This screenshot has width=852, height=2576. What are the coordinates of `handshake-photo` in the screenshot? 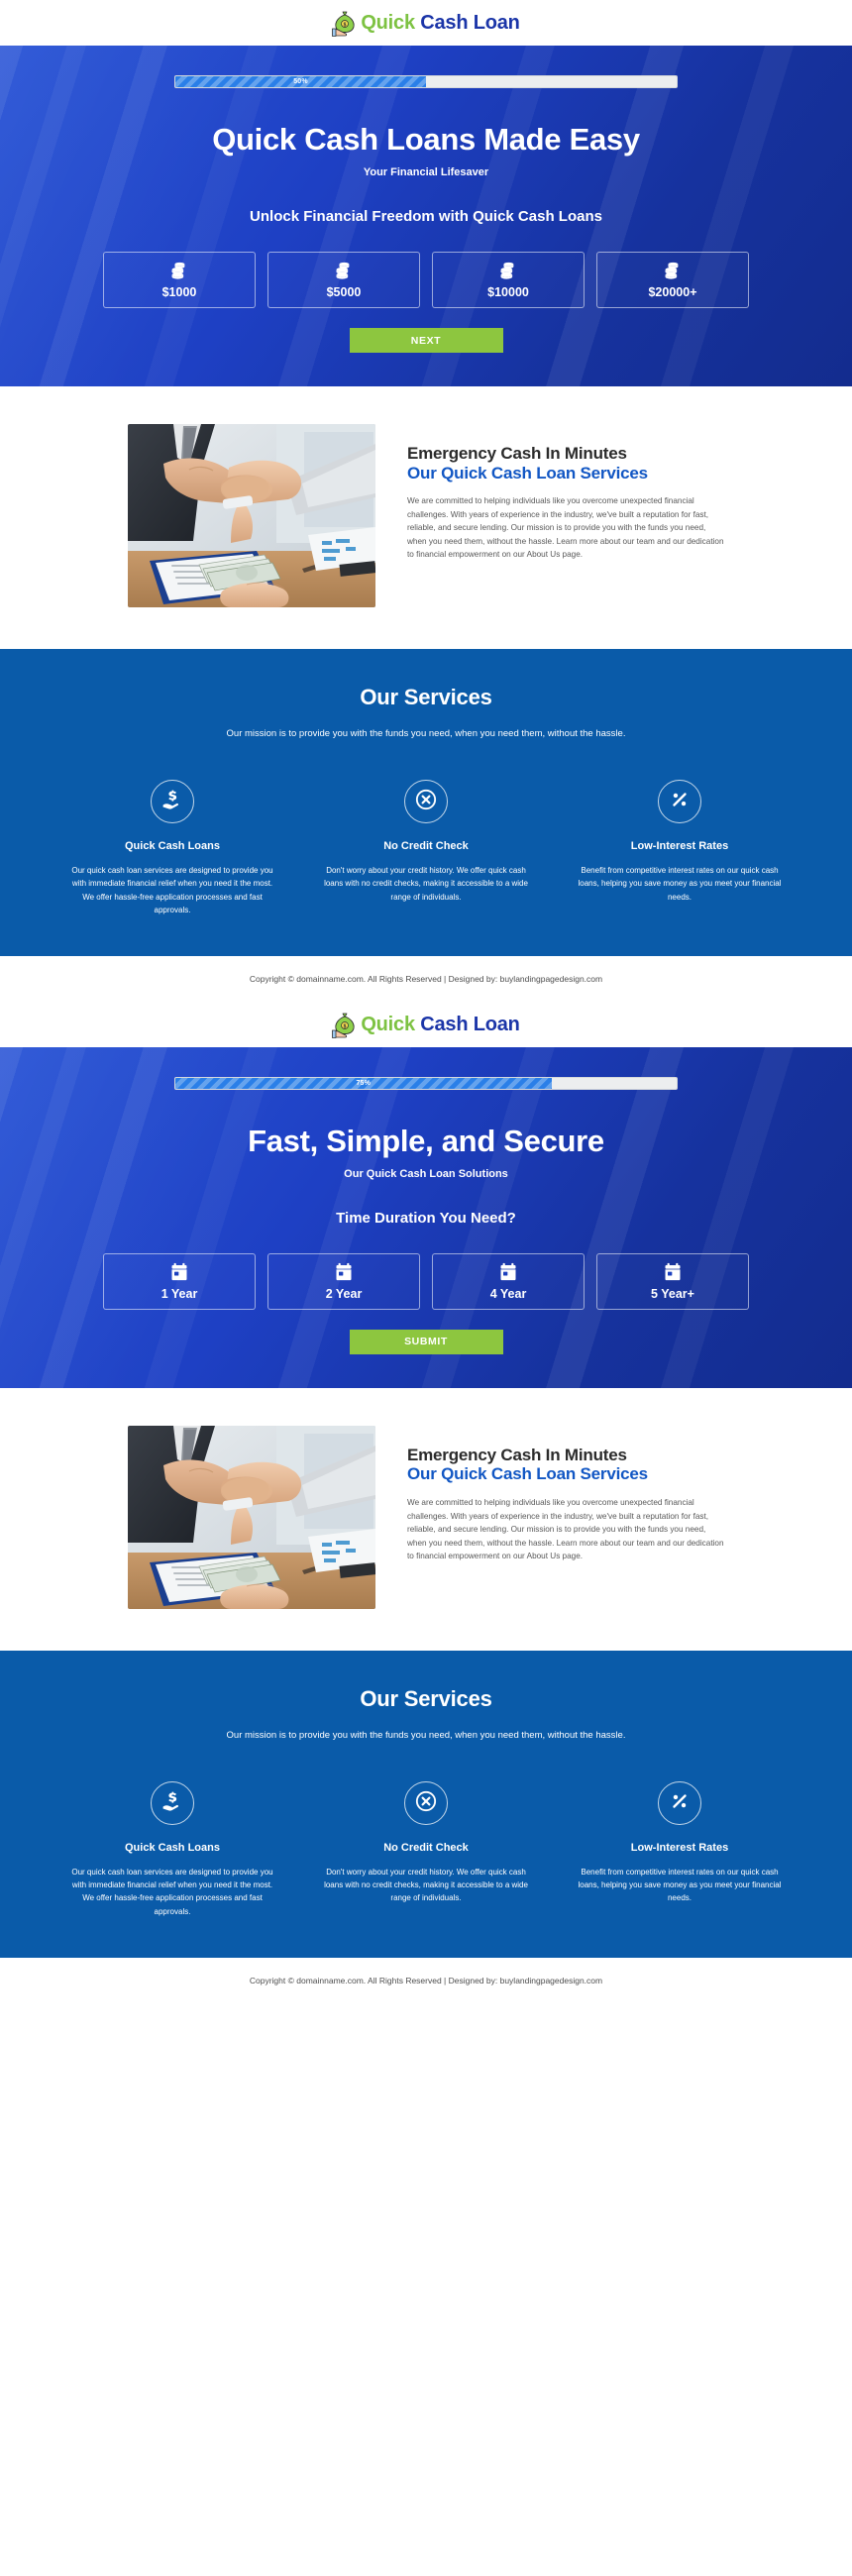 It's located at (251, 515).